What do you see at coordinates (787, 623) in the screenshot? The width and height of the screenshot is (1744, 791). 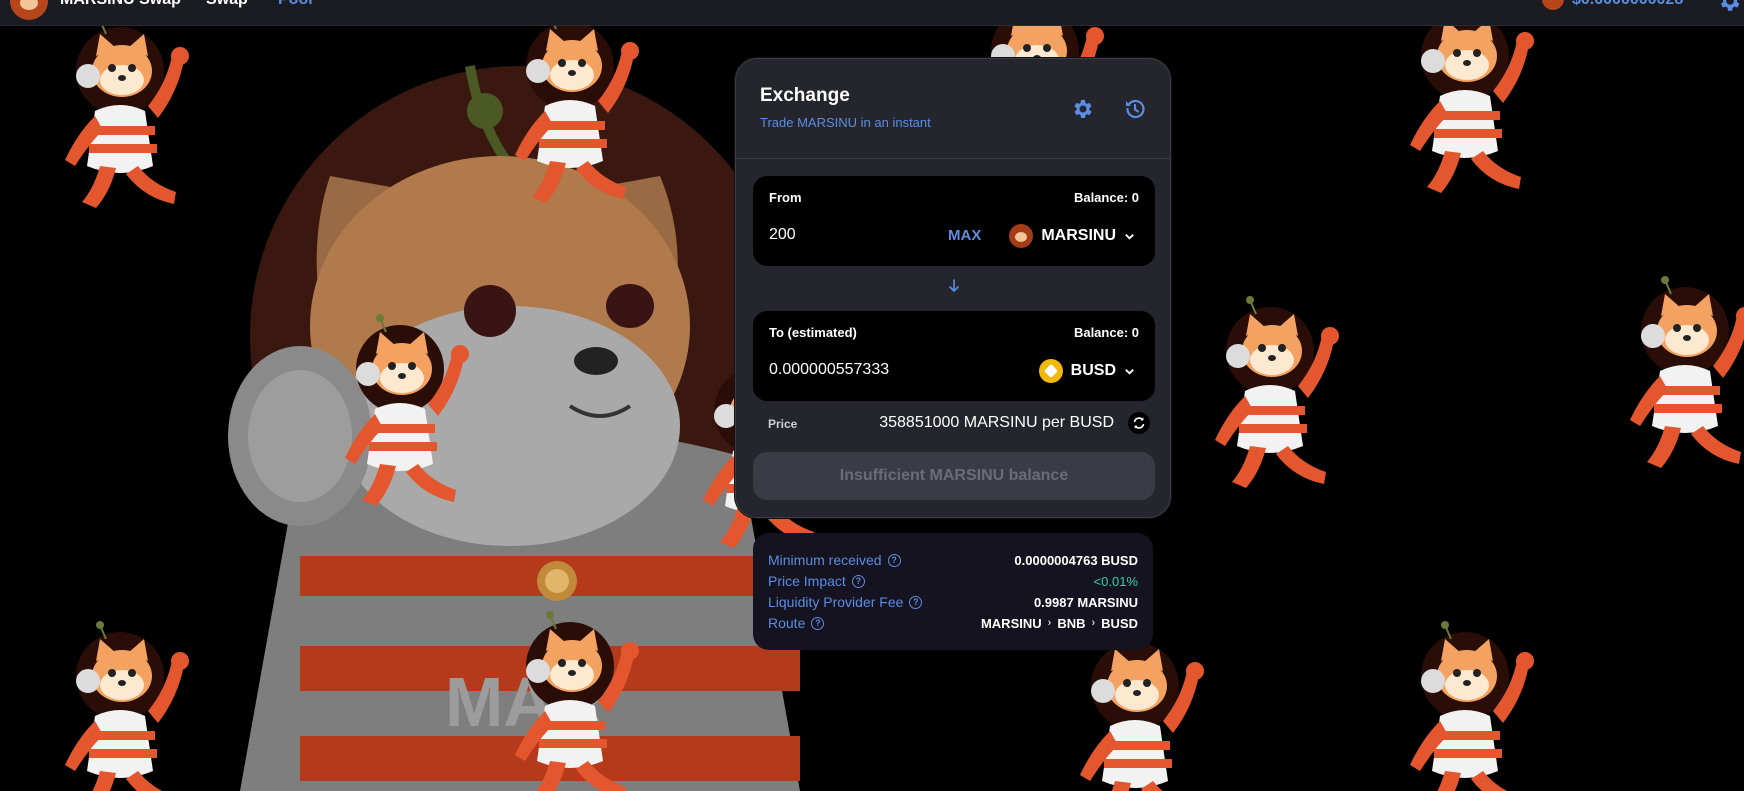 I see `detail-label: Route` at bounding box center [787, 623].